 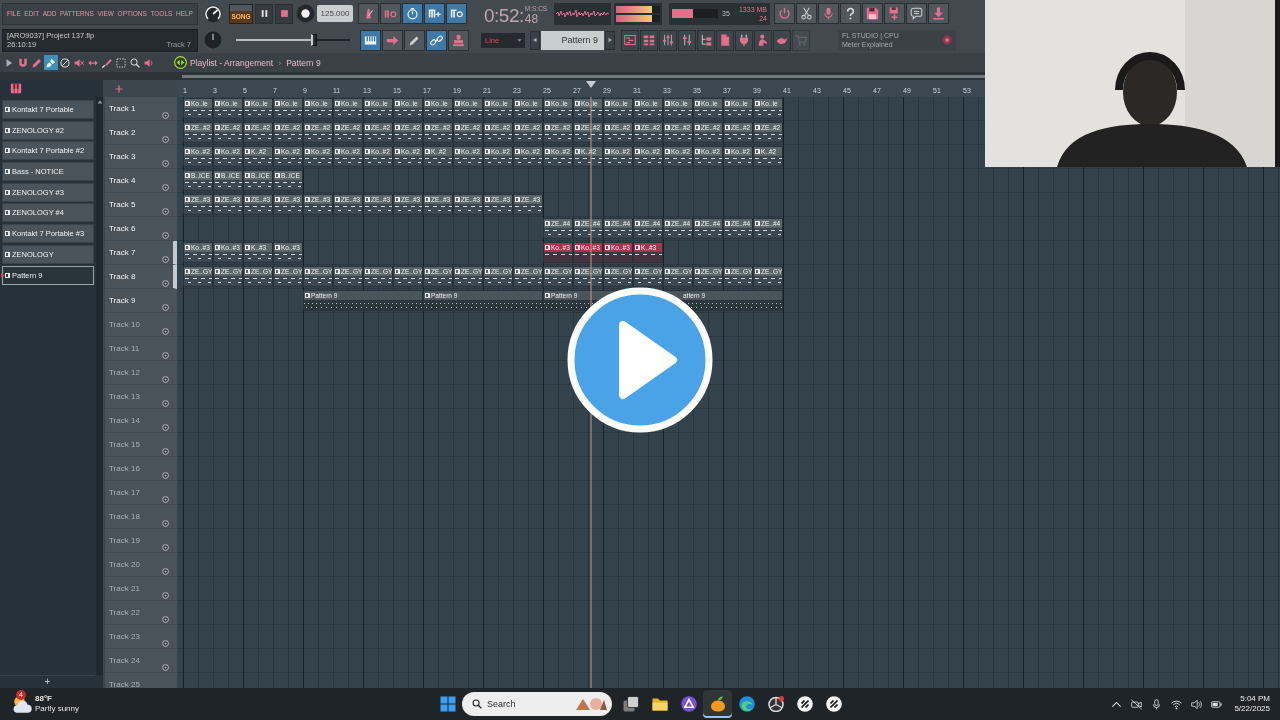 I want to click on stop-button, so click(x=284, y=13).